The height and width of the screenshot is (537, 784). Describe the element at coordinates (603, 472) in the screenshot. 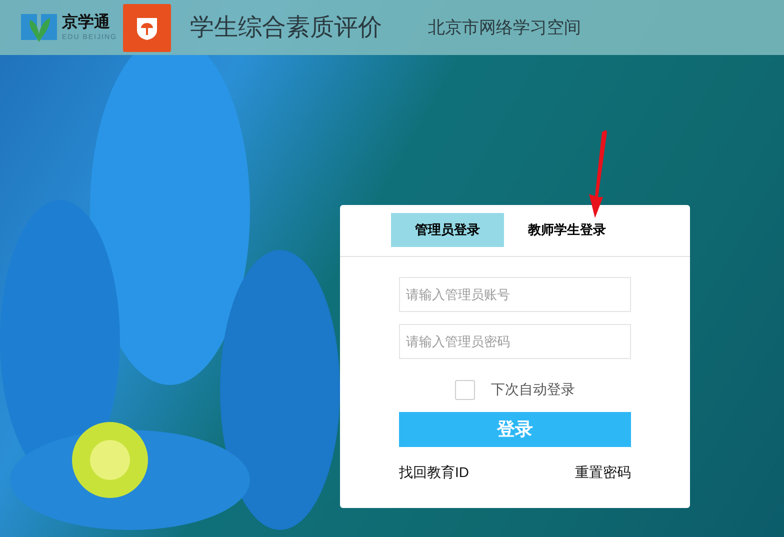

I see `account-link: 重置密码` at that location.